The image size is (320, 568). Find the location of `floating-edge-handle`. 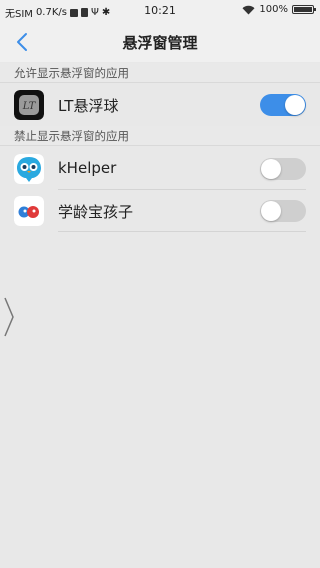

floating-edge-handle is located at coordinates (9, 317).